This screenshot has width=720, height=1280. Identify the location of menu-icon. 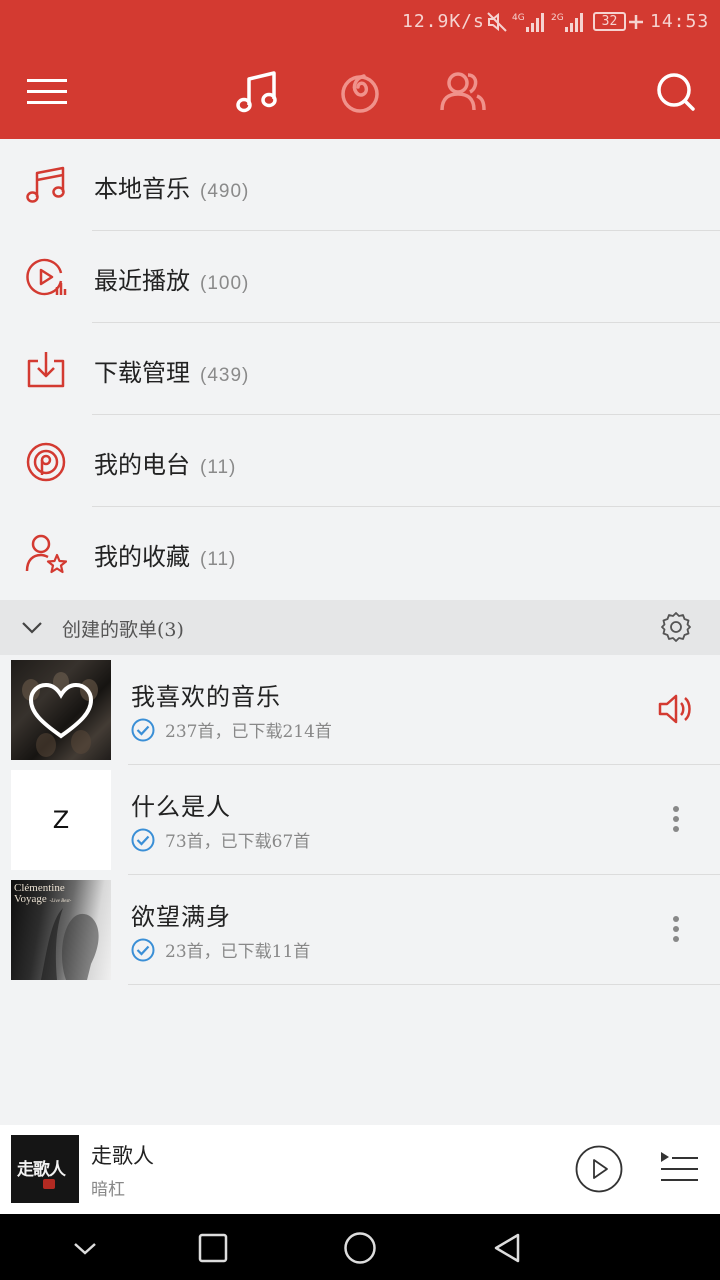
(47, 91).